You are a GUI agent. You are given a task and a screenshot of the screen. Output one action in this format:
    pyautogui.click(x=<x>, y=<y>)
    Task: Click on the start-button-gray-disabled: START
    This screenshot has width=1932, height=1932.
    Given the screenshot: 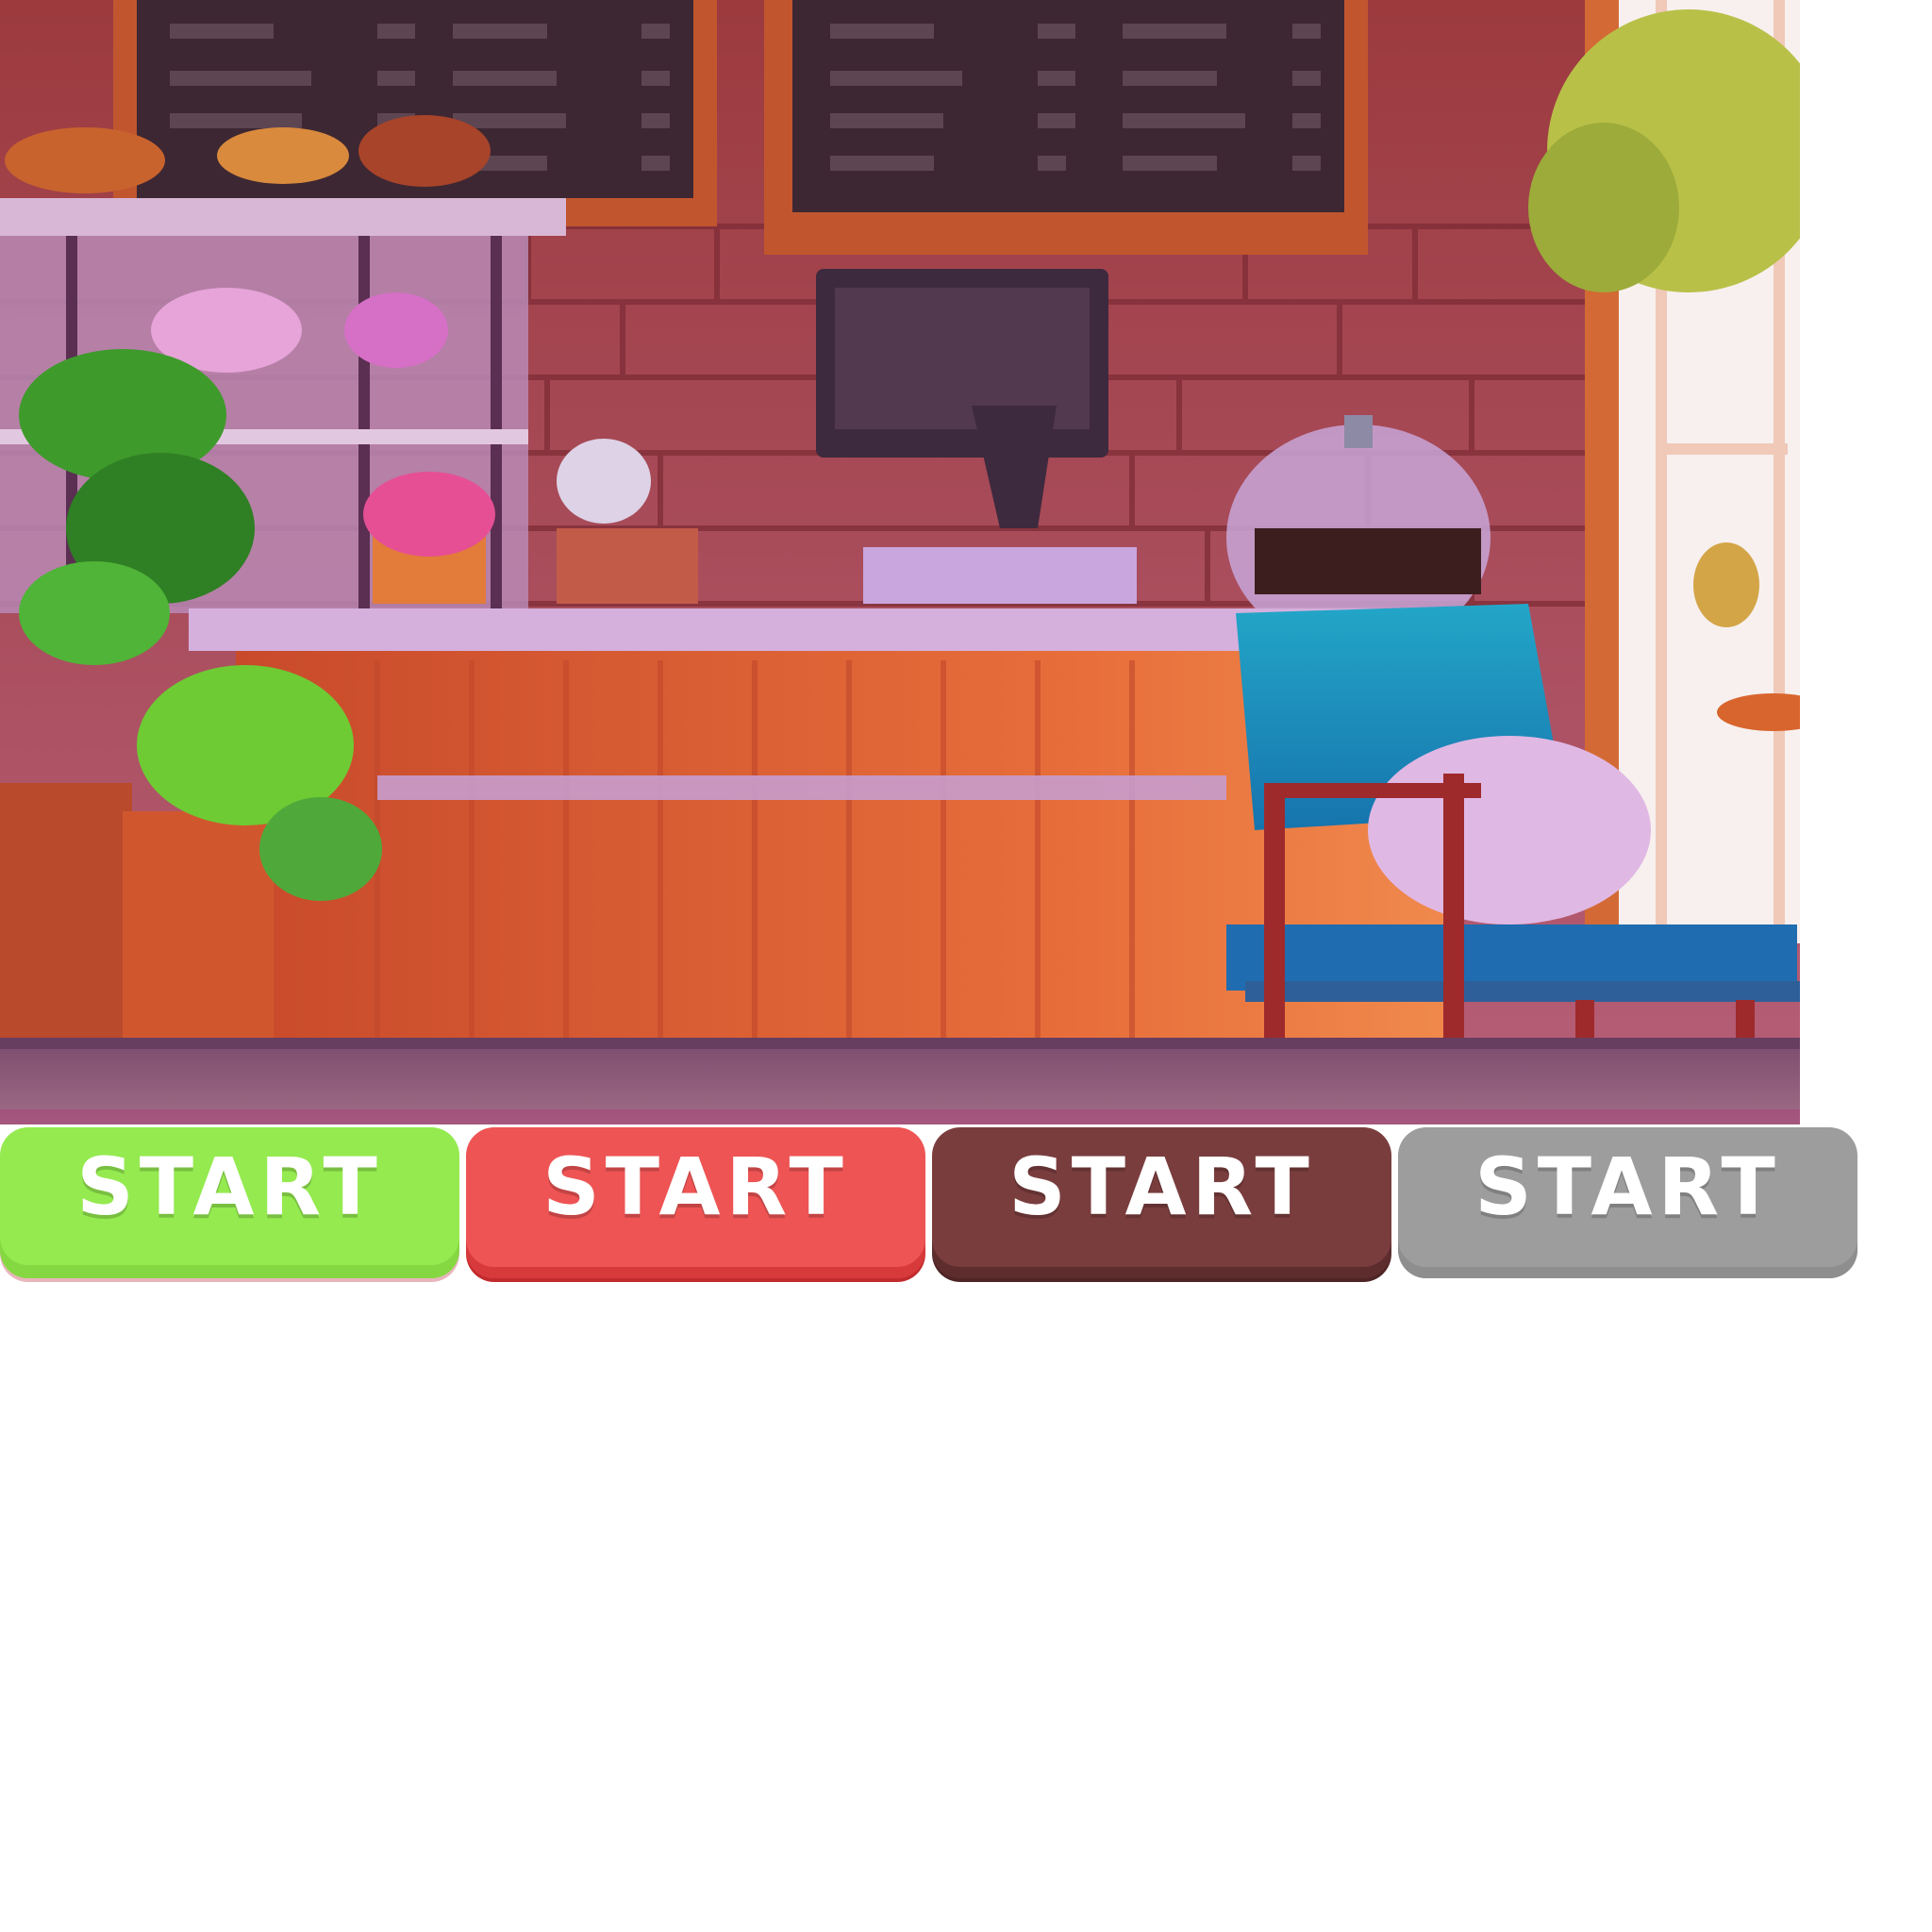 What is the action you would take?
    pyautogui.click(x=1628, y=1202)
    